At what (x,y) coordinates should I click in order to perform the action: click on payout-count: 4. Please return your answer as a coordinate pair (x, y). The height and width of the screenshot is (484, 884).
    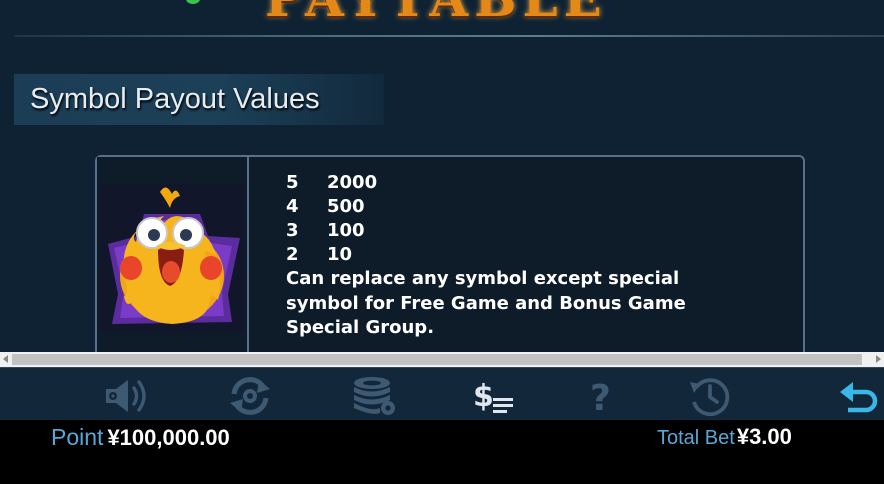
    Looking at the image, I should click on (292, 206).